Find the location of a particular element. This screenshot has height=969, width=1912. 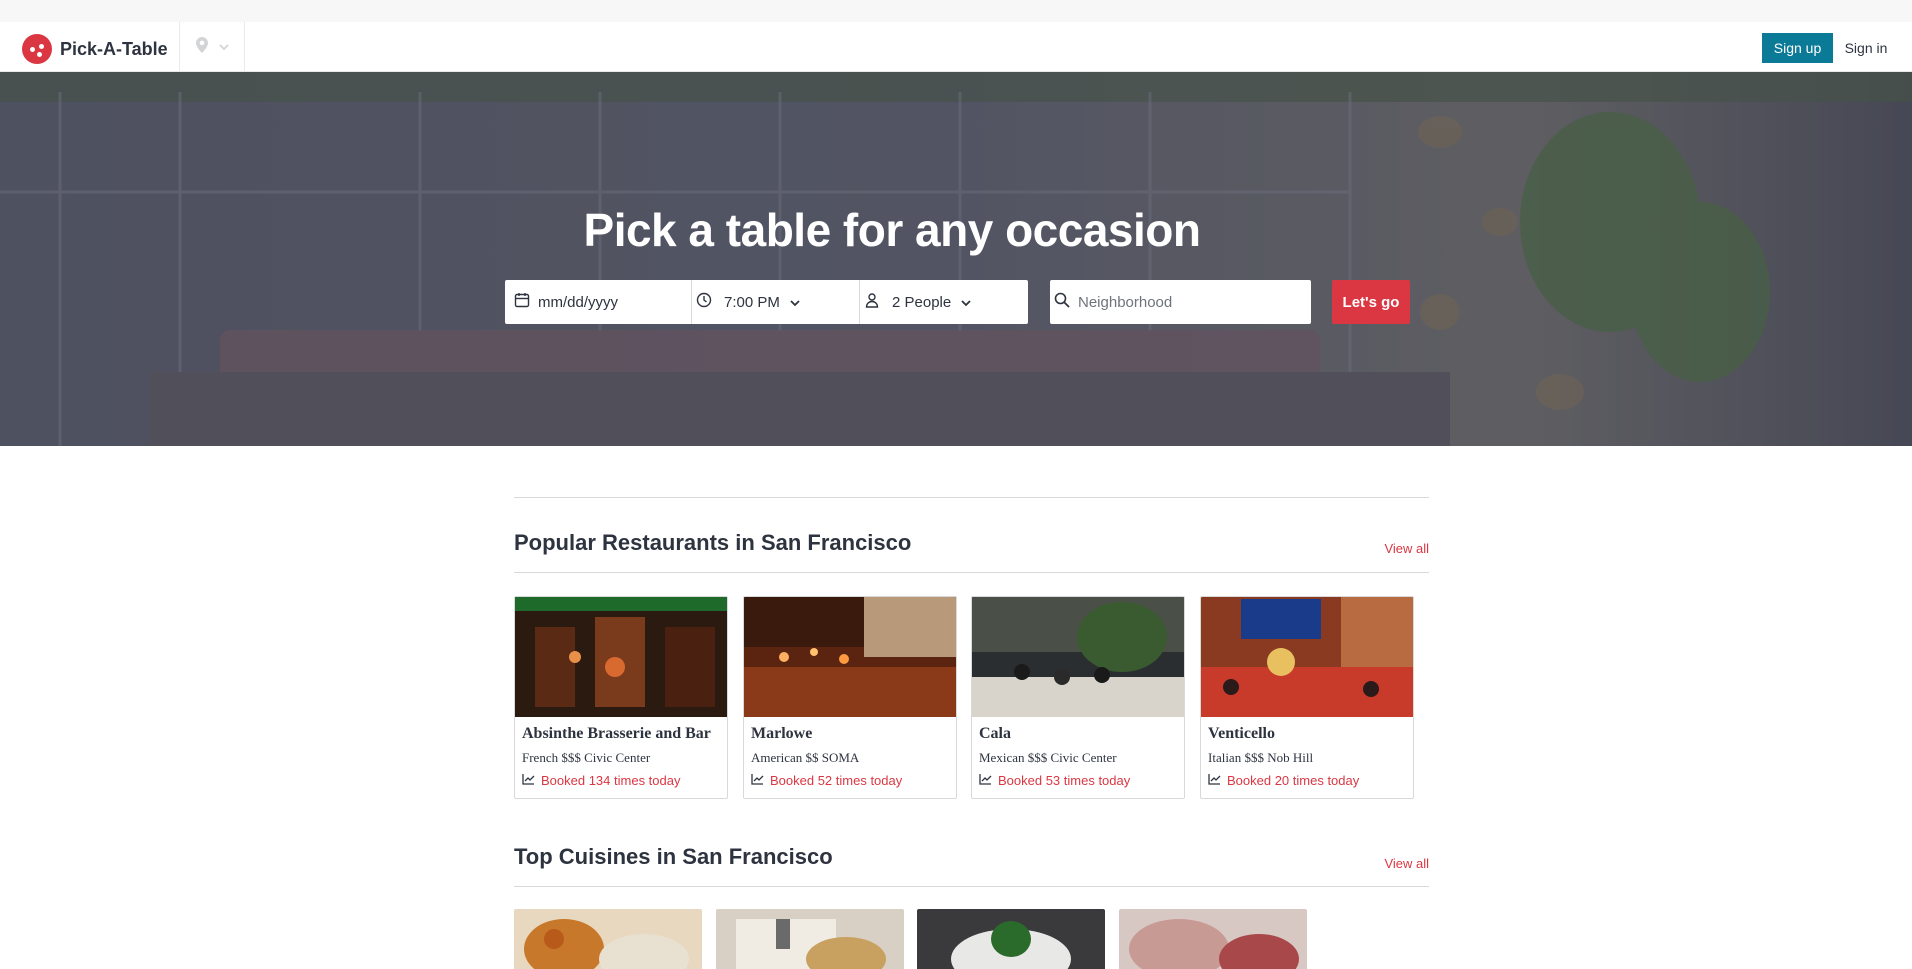

date-picker: mm/dd/yyyy is located at coordinates (598, 302).